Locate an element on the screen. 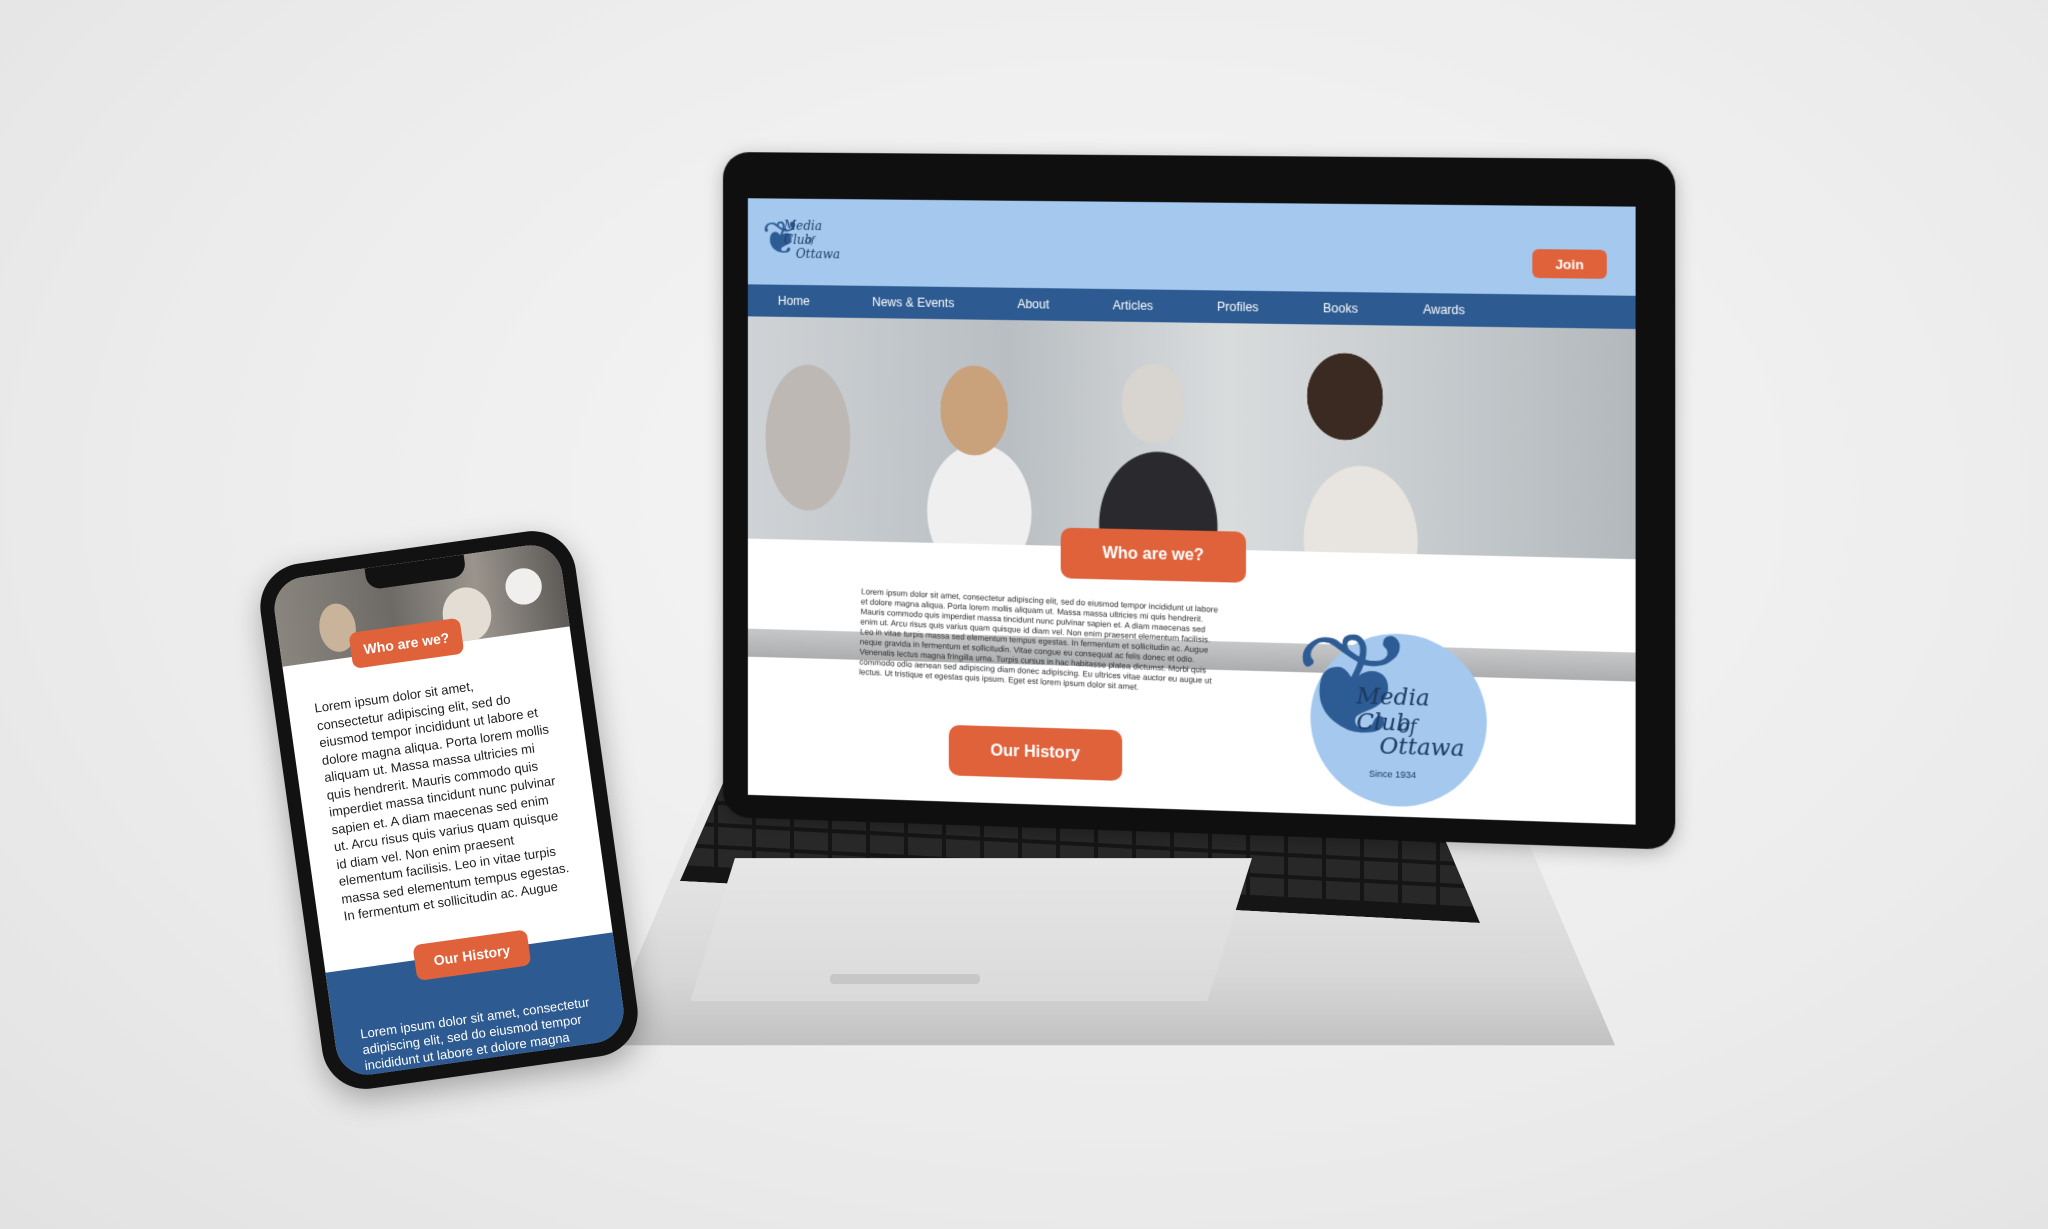 The image size is (2048, 1229). nav-about: About is located at coordinates (1033, 304).